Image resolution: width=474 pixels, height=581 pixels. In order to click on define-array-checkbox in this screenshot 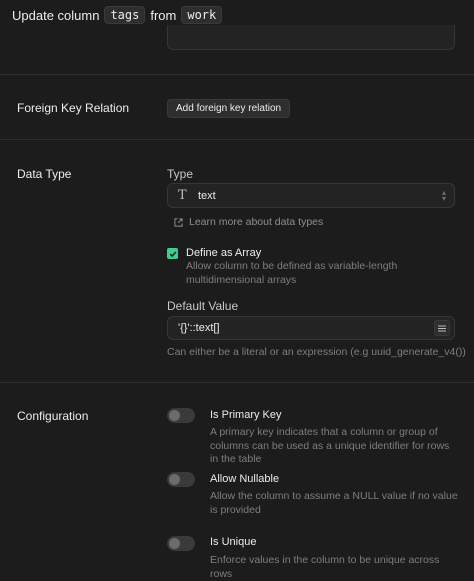, I will do `click(172, 253)`.